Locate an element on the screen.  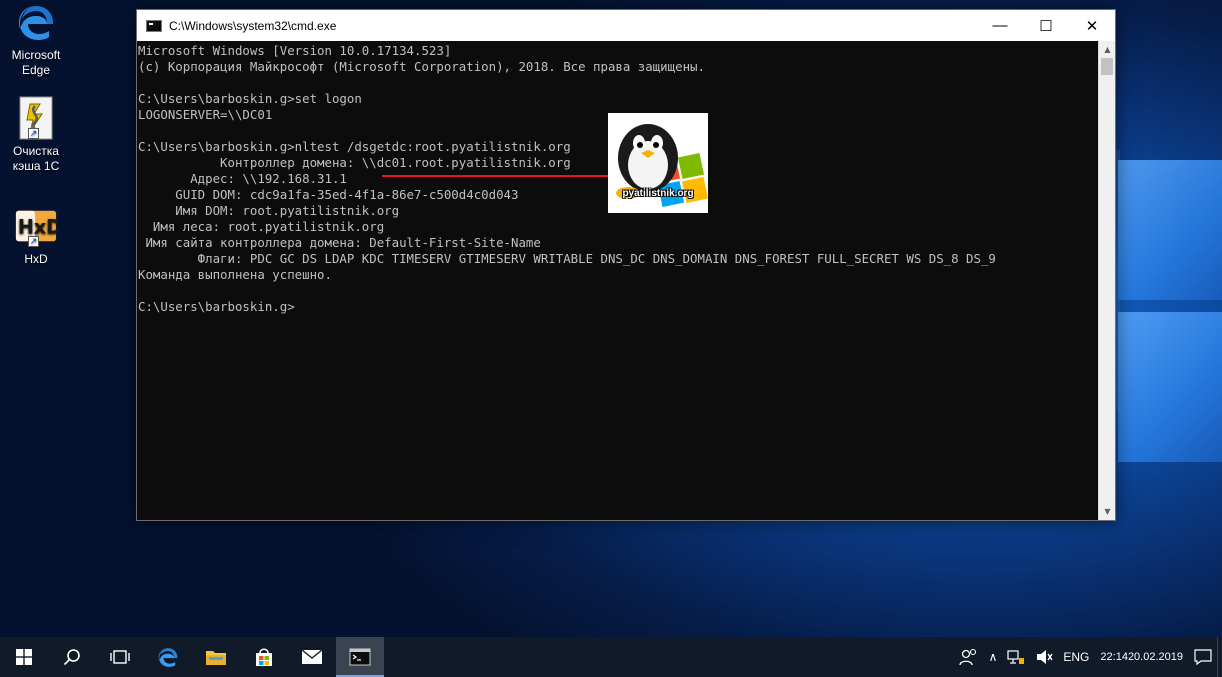
close-icon: ✕ is located at coordinates (1092, 26).